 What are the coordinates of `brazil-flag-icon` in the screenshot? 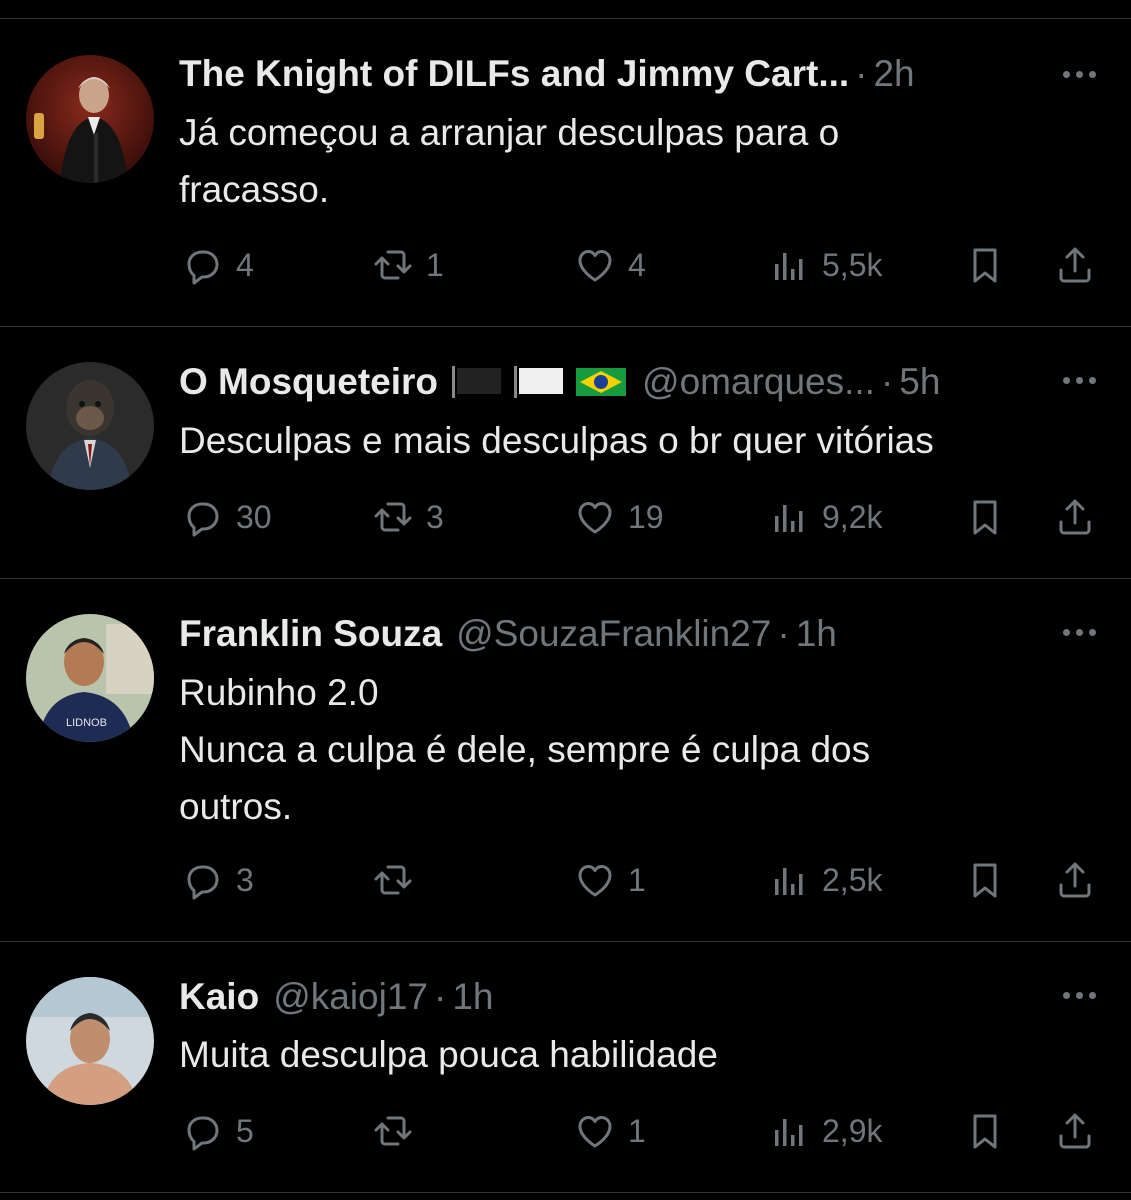 It's located at (601, 382).